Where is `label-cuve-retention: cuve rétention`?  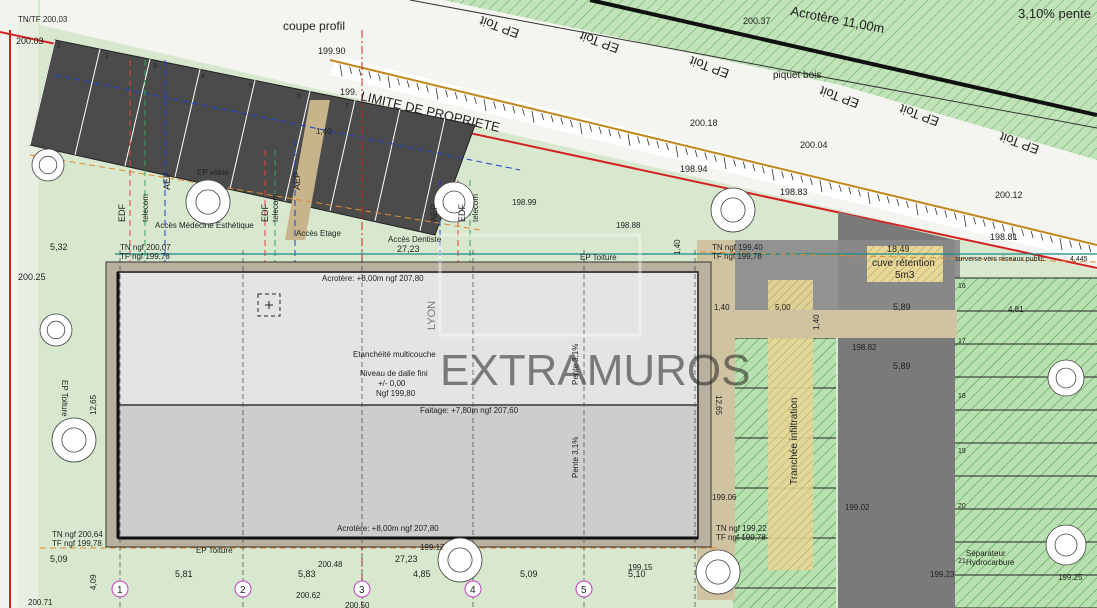
label-cuve-retention: cuve rétention is located at coordinates (903, 263).